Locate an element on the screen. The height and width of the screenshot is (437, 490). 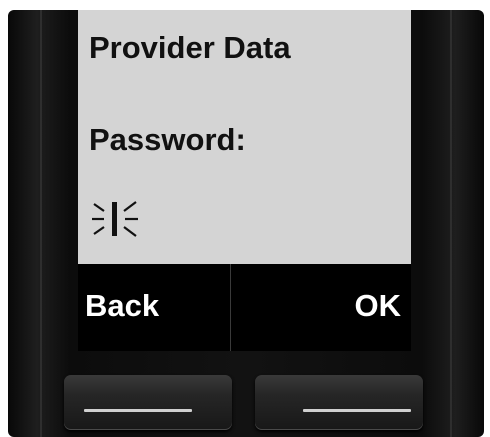
password-input is located at coordinates (117, 220).